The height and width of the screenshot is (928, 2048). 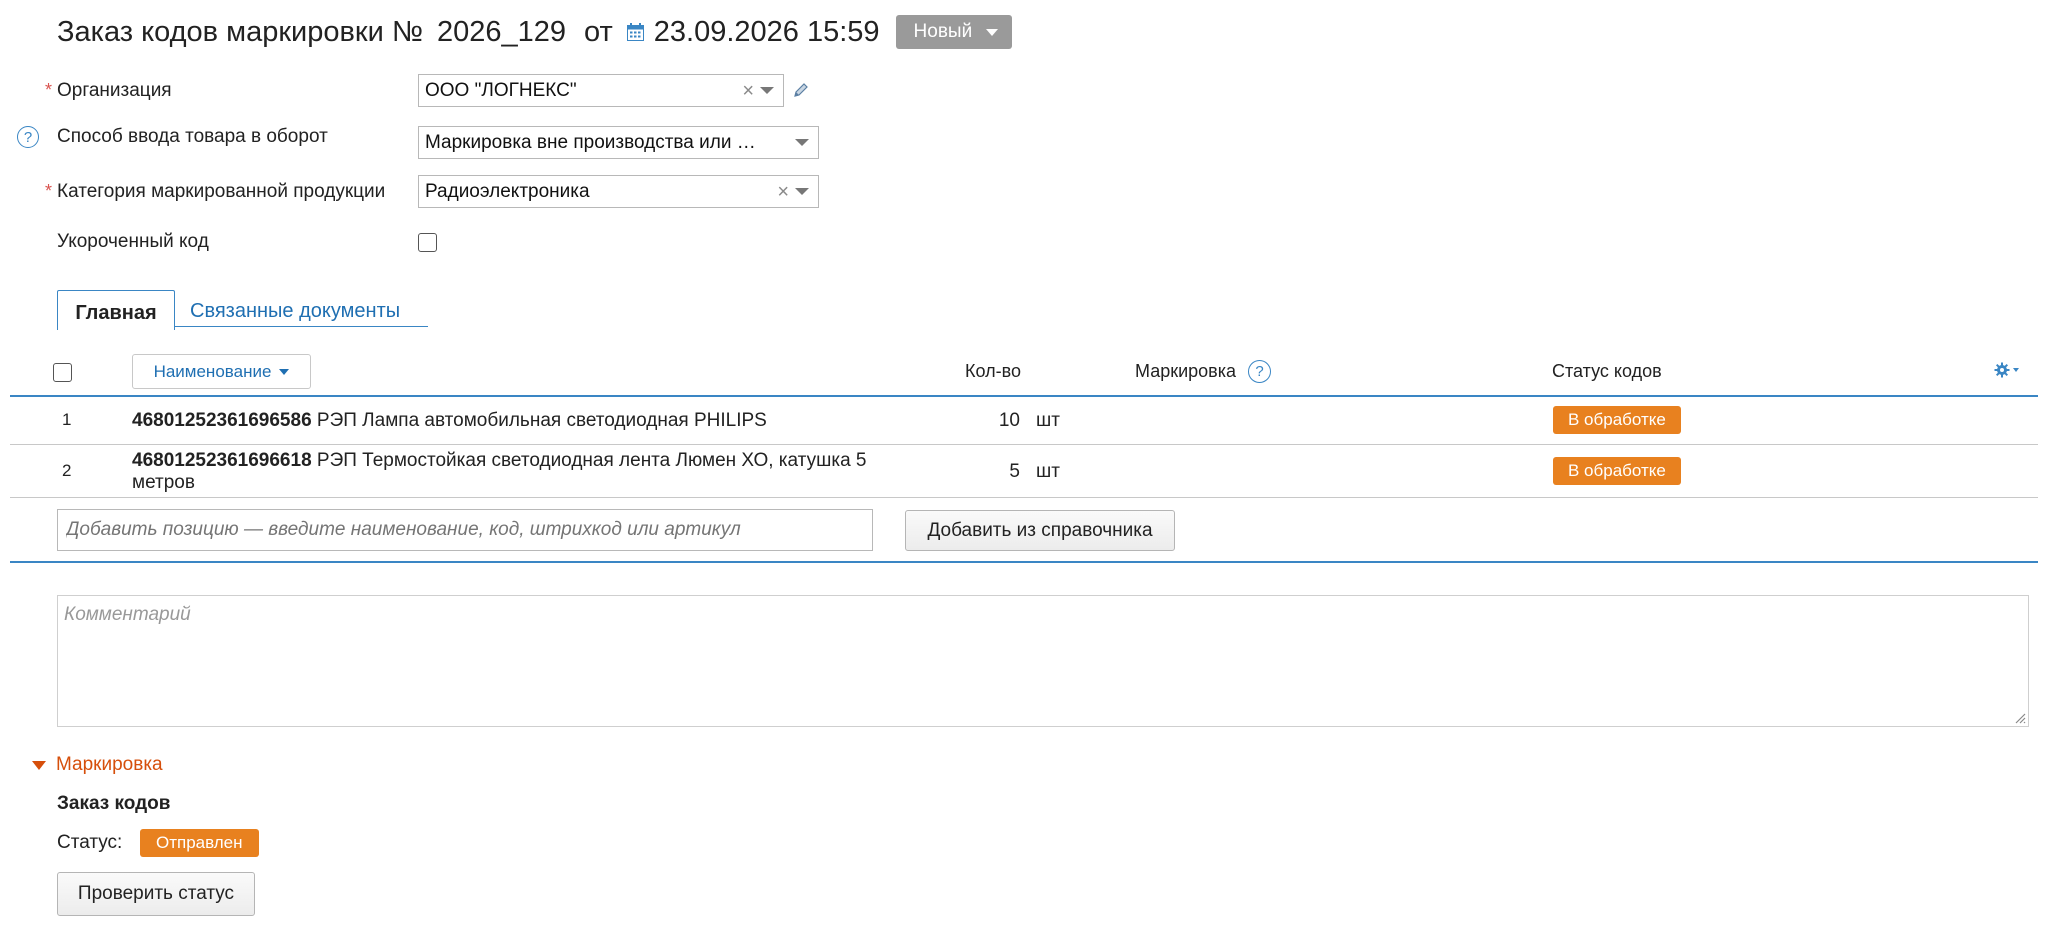 What do you see at coordinates (199, 843) in the screenshot?
I see `status-badge: Отправлен` at bounding box center [199, 843].